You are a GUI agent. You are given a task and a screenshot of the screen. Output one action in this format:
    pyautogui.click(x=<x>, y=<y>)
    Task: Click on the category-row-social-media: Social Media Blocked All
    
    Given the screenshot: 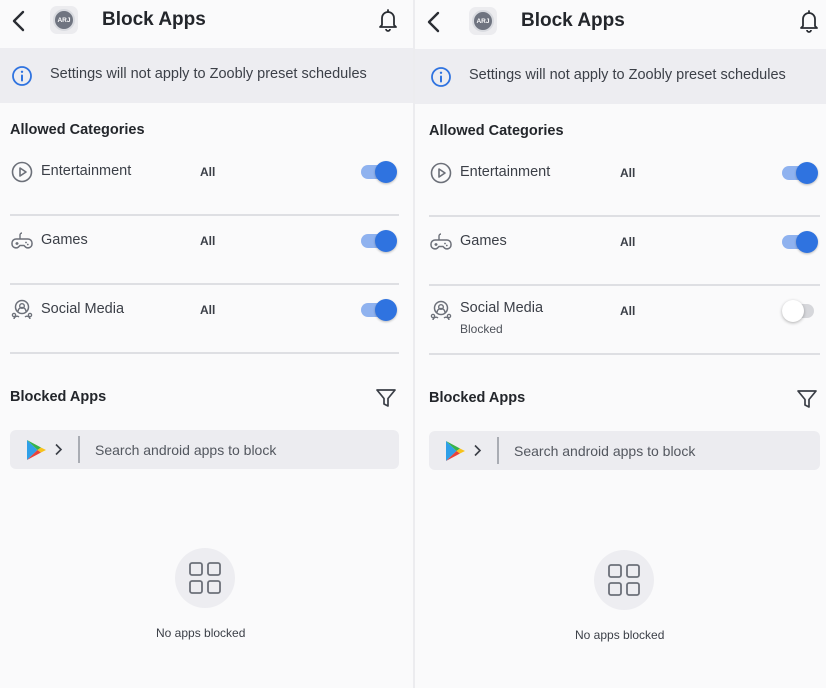 What is the action you would take?
    pyautogui.click(x=624, y=320)
    